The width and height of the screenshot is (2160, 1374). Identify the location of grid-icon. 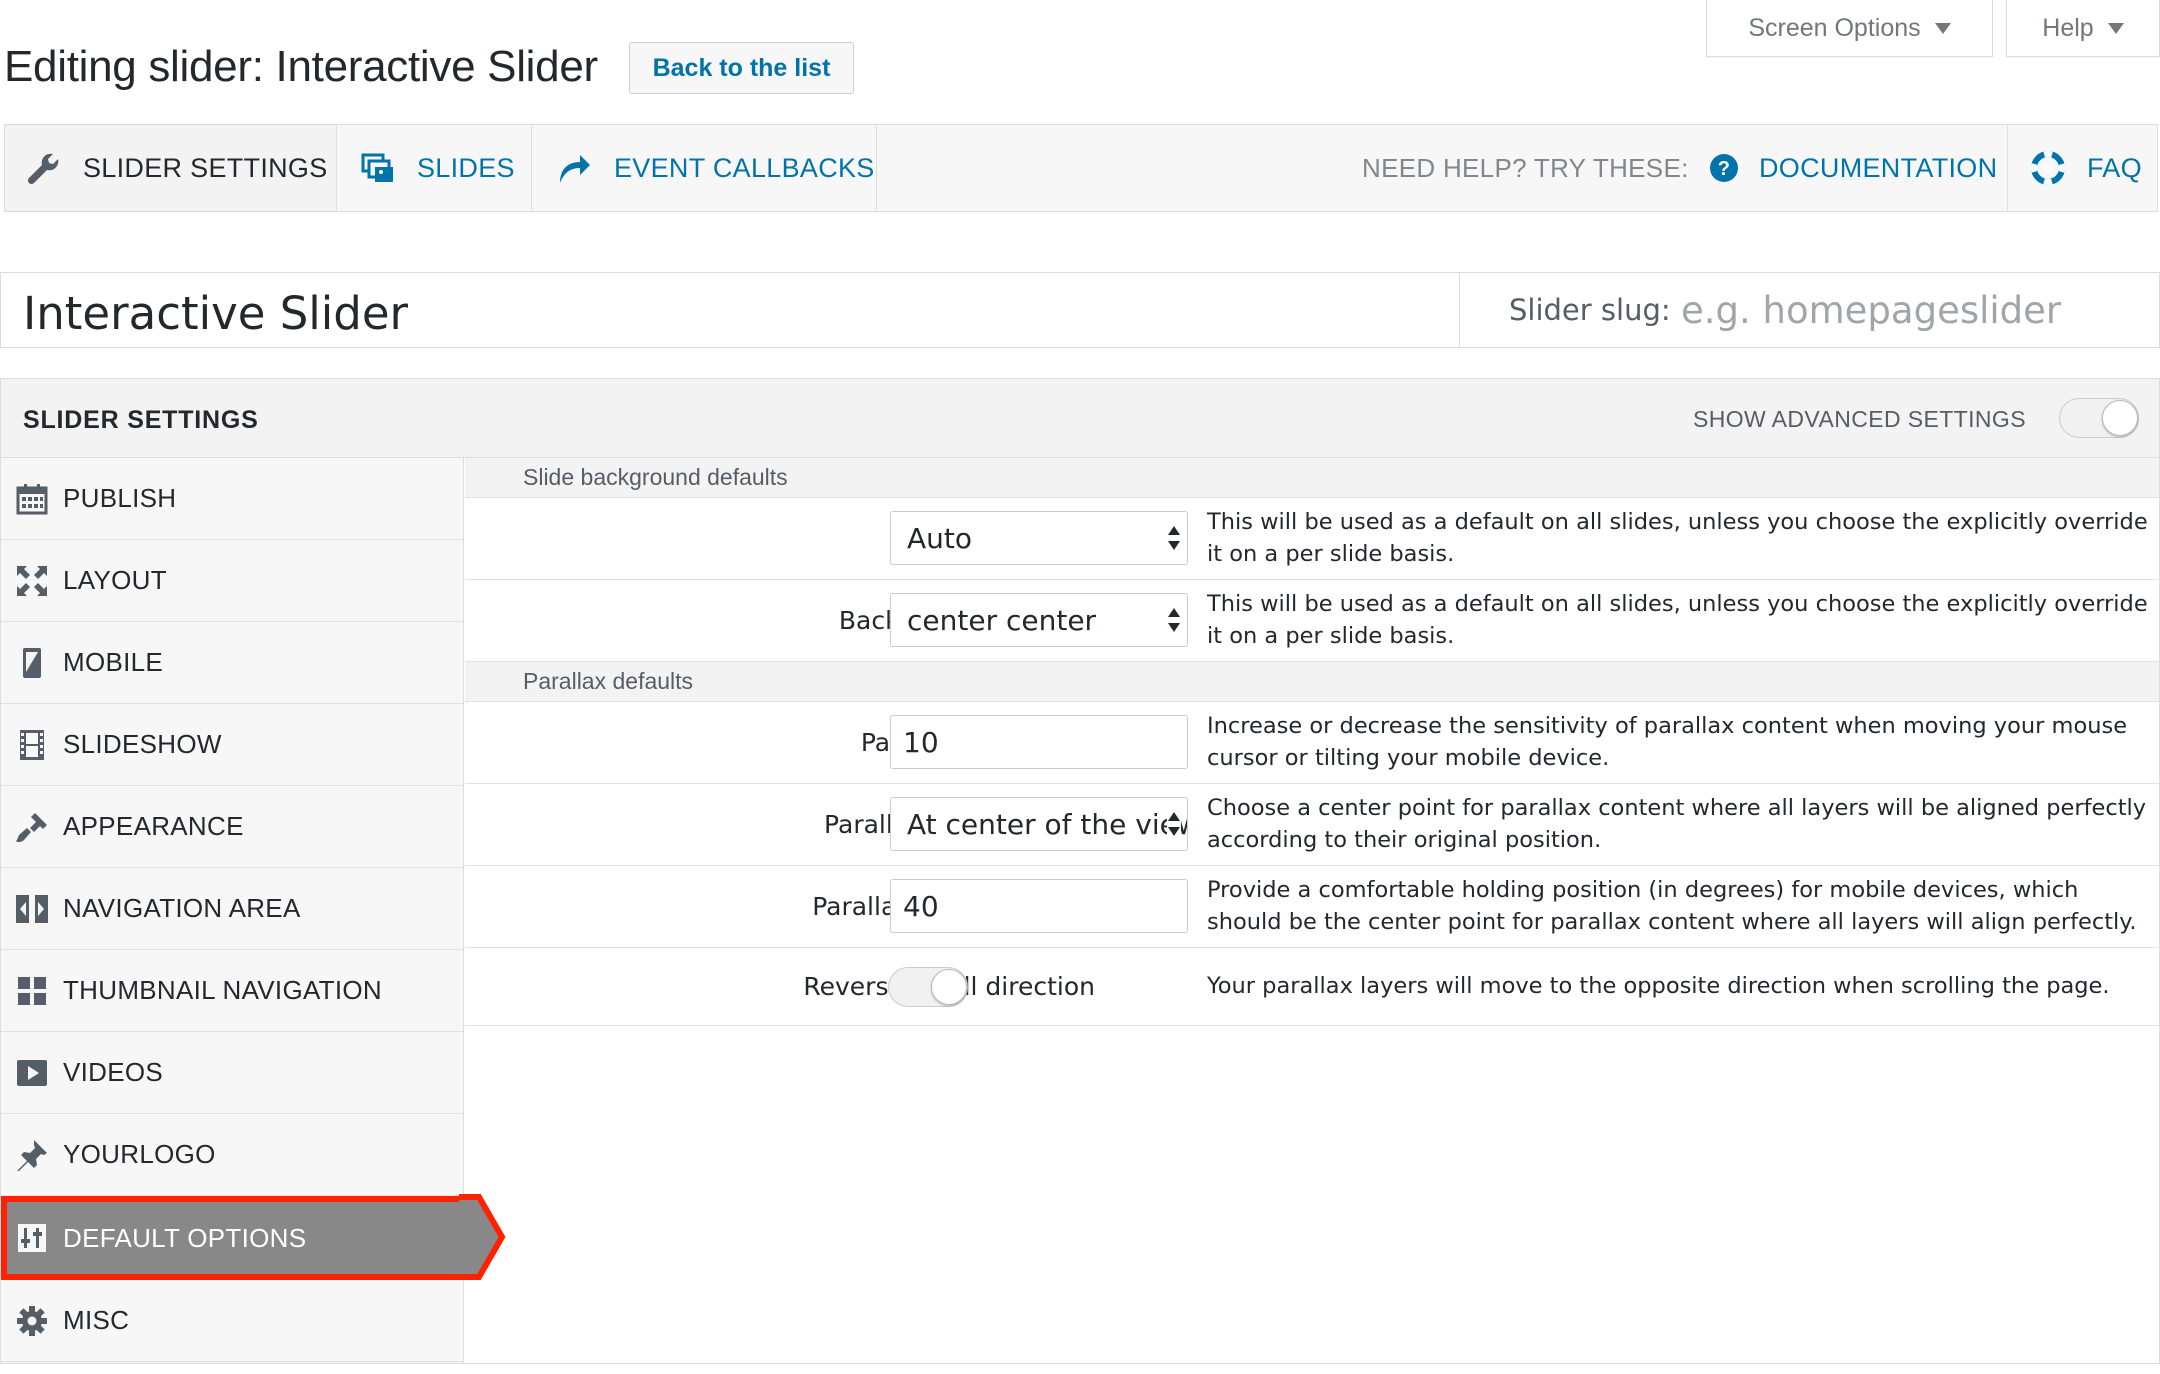
(32, 991).